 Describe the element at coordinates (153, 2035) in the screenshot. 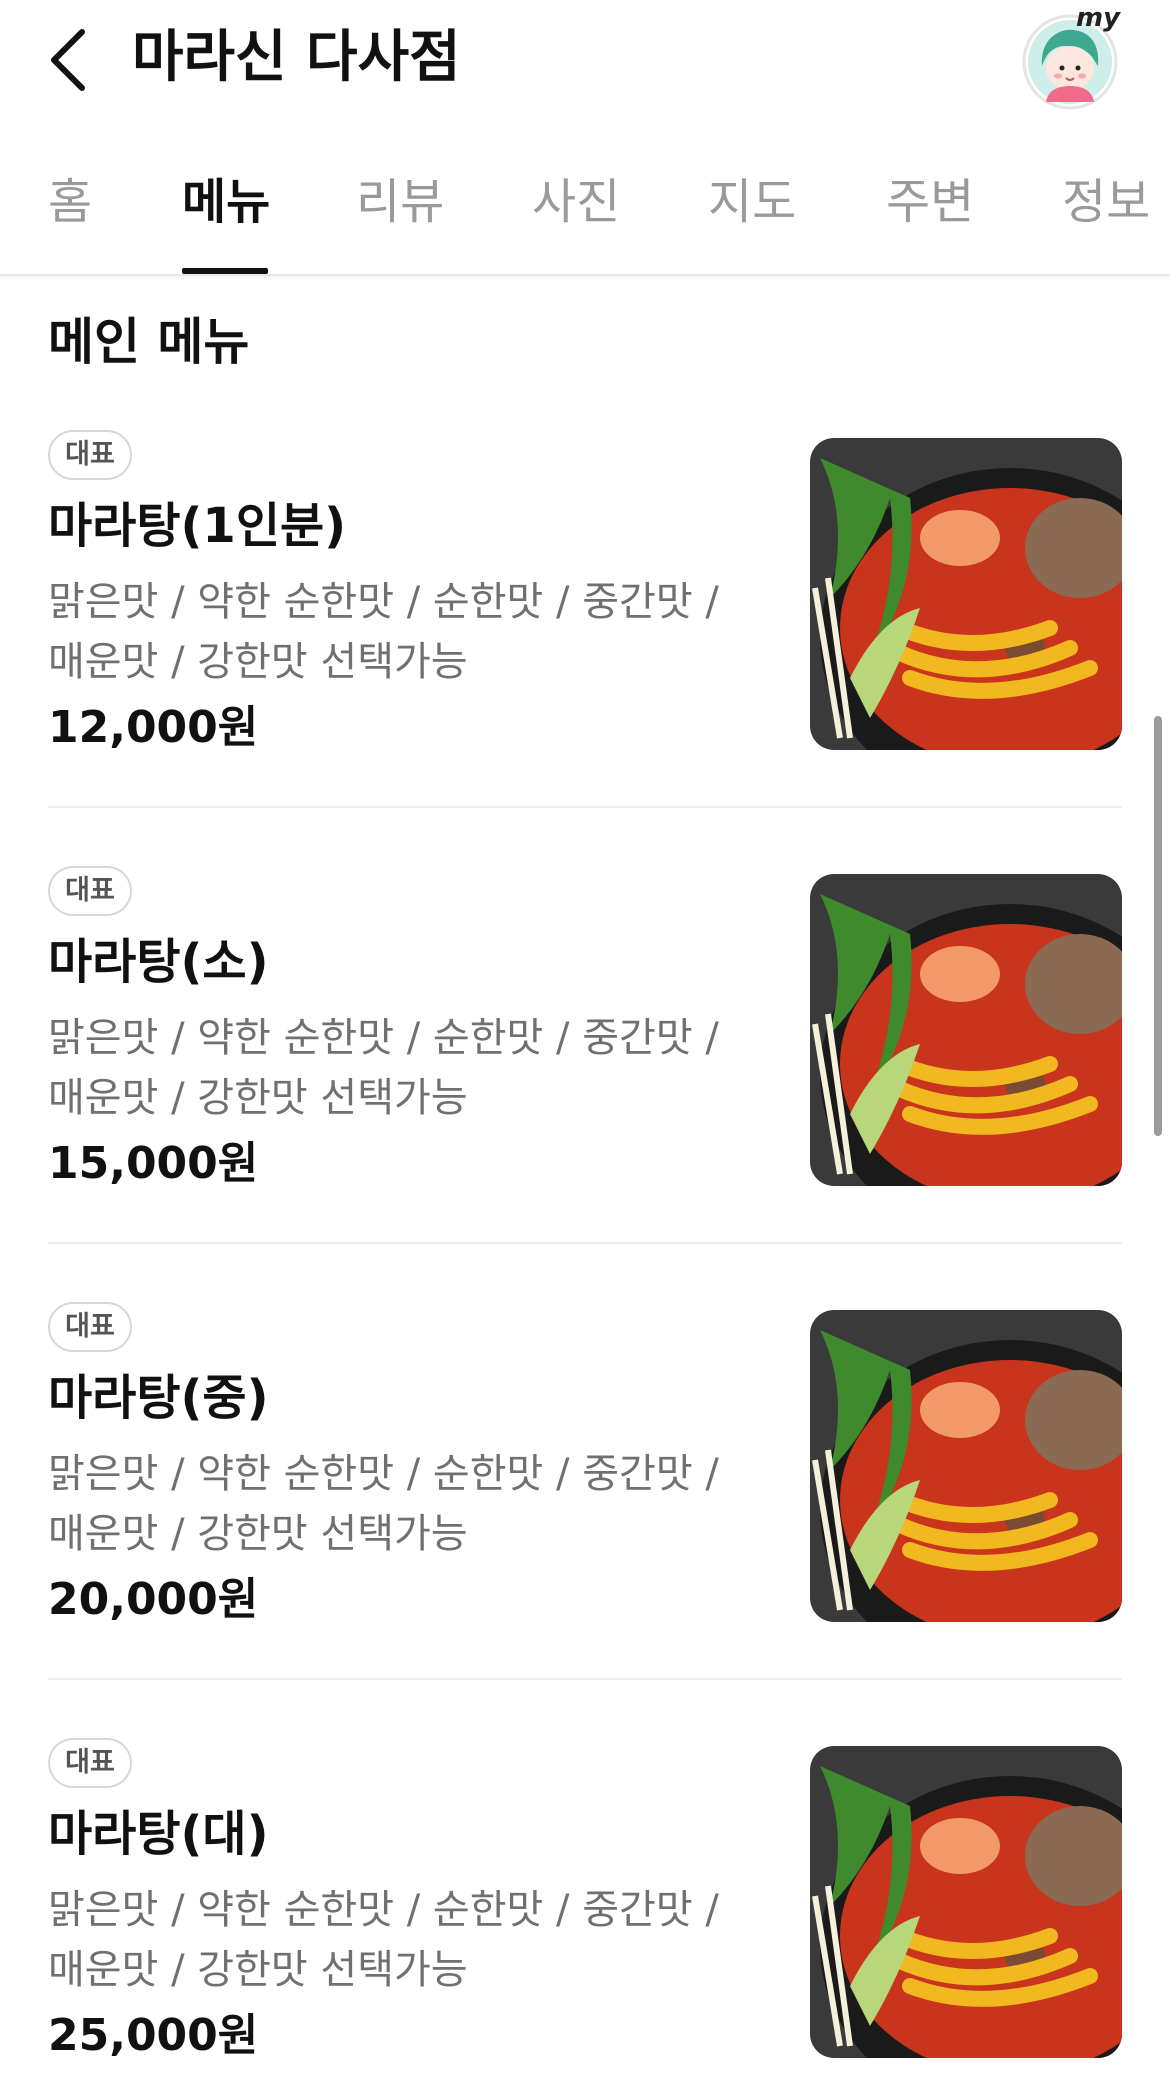

I see `menu-item-price: 25,000원` at that location.